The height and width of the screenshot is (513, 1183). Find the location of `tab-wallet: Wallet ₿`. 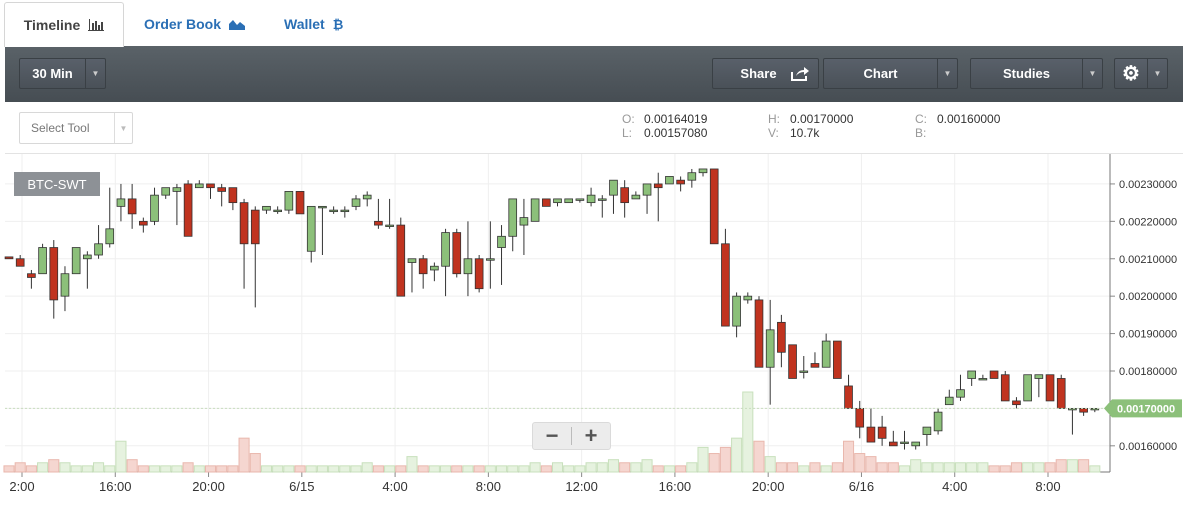

tab-wallet: Wallet ₿ is located at coordinates (313, 24).